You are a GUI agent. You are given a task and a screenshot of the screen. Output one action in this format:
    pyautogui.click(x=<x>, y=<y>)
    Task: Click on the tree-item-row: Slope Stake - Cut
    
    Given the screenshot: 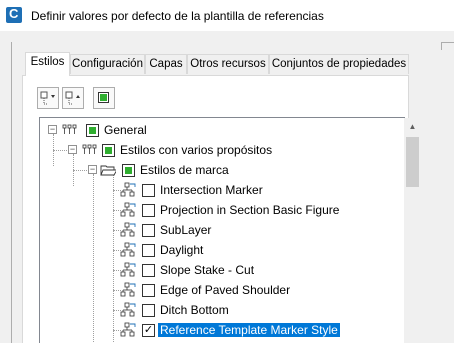 What is the action you would take?
    pyautogui.click(x=222, y=270)
    